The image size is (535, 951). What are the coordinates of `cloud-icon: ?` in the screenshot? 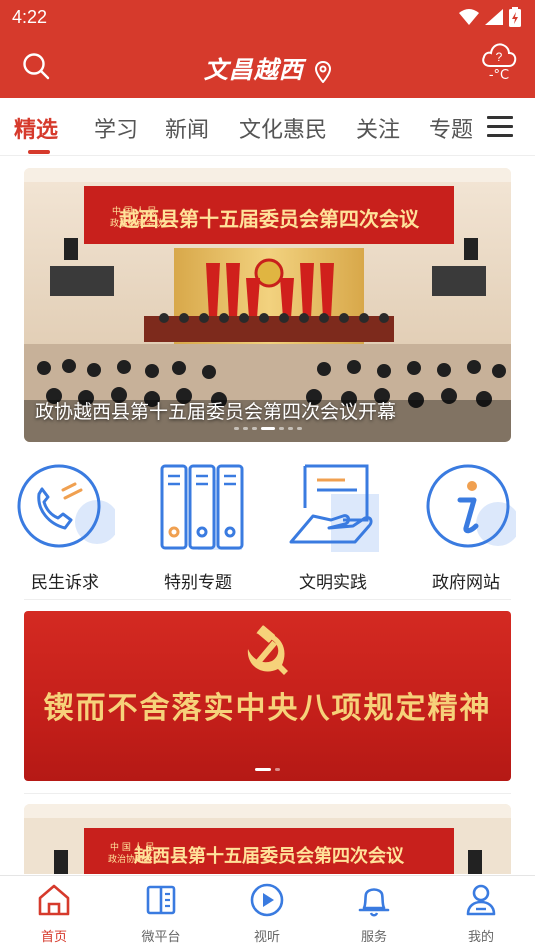 It's located at (499, 55).